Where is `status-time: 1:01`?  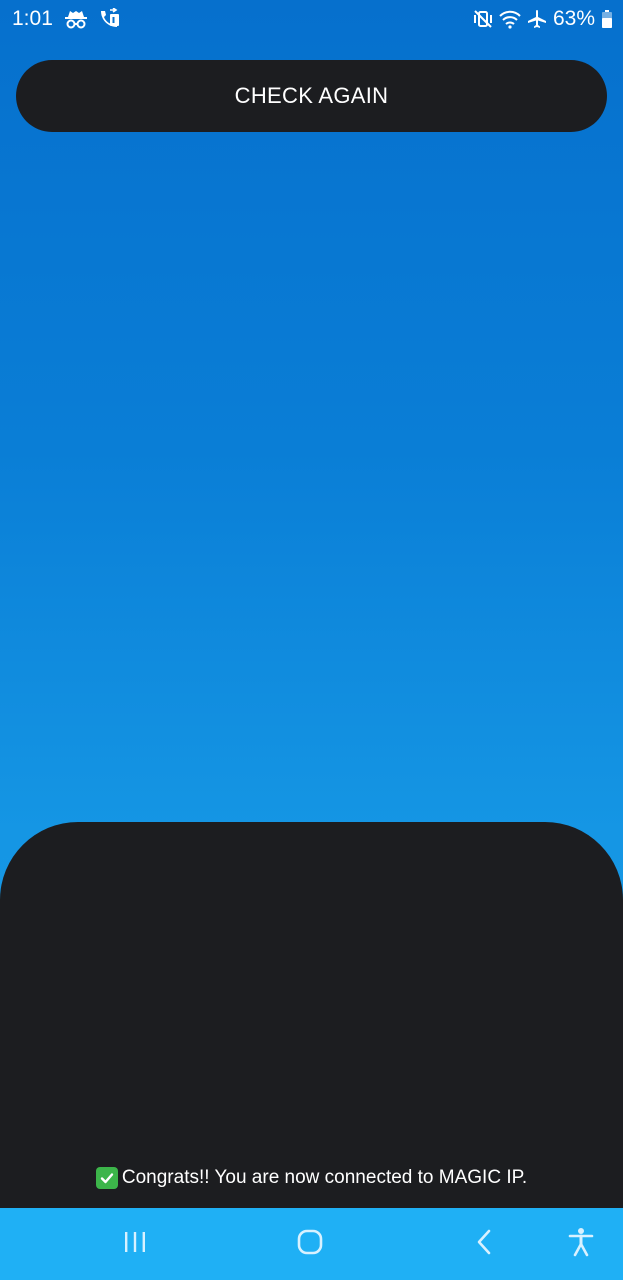
status-time: 1:01 is located at coordinates (32, 18).